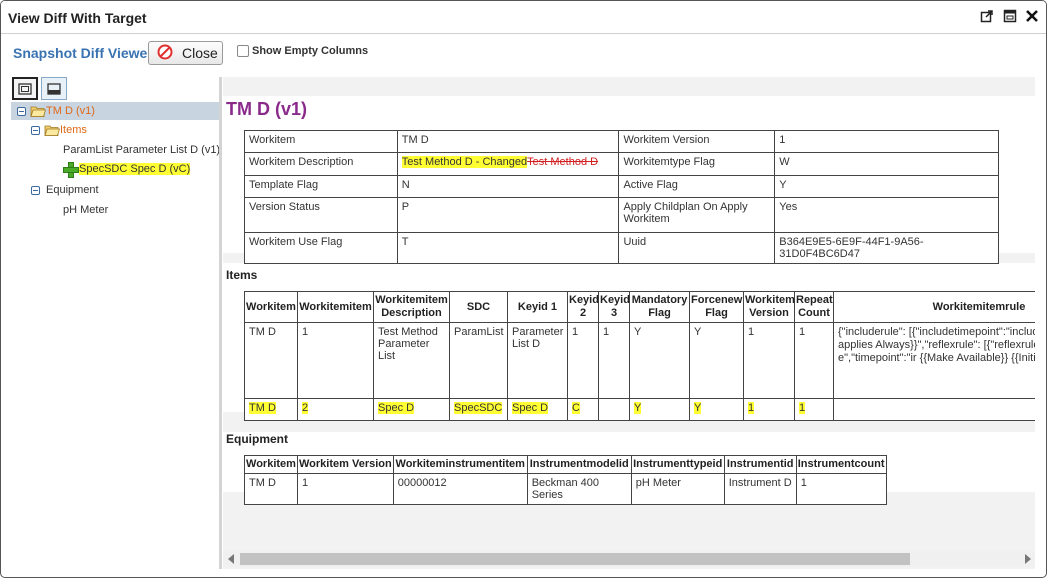  I want to click on added-value: C, so click(576, 408).